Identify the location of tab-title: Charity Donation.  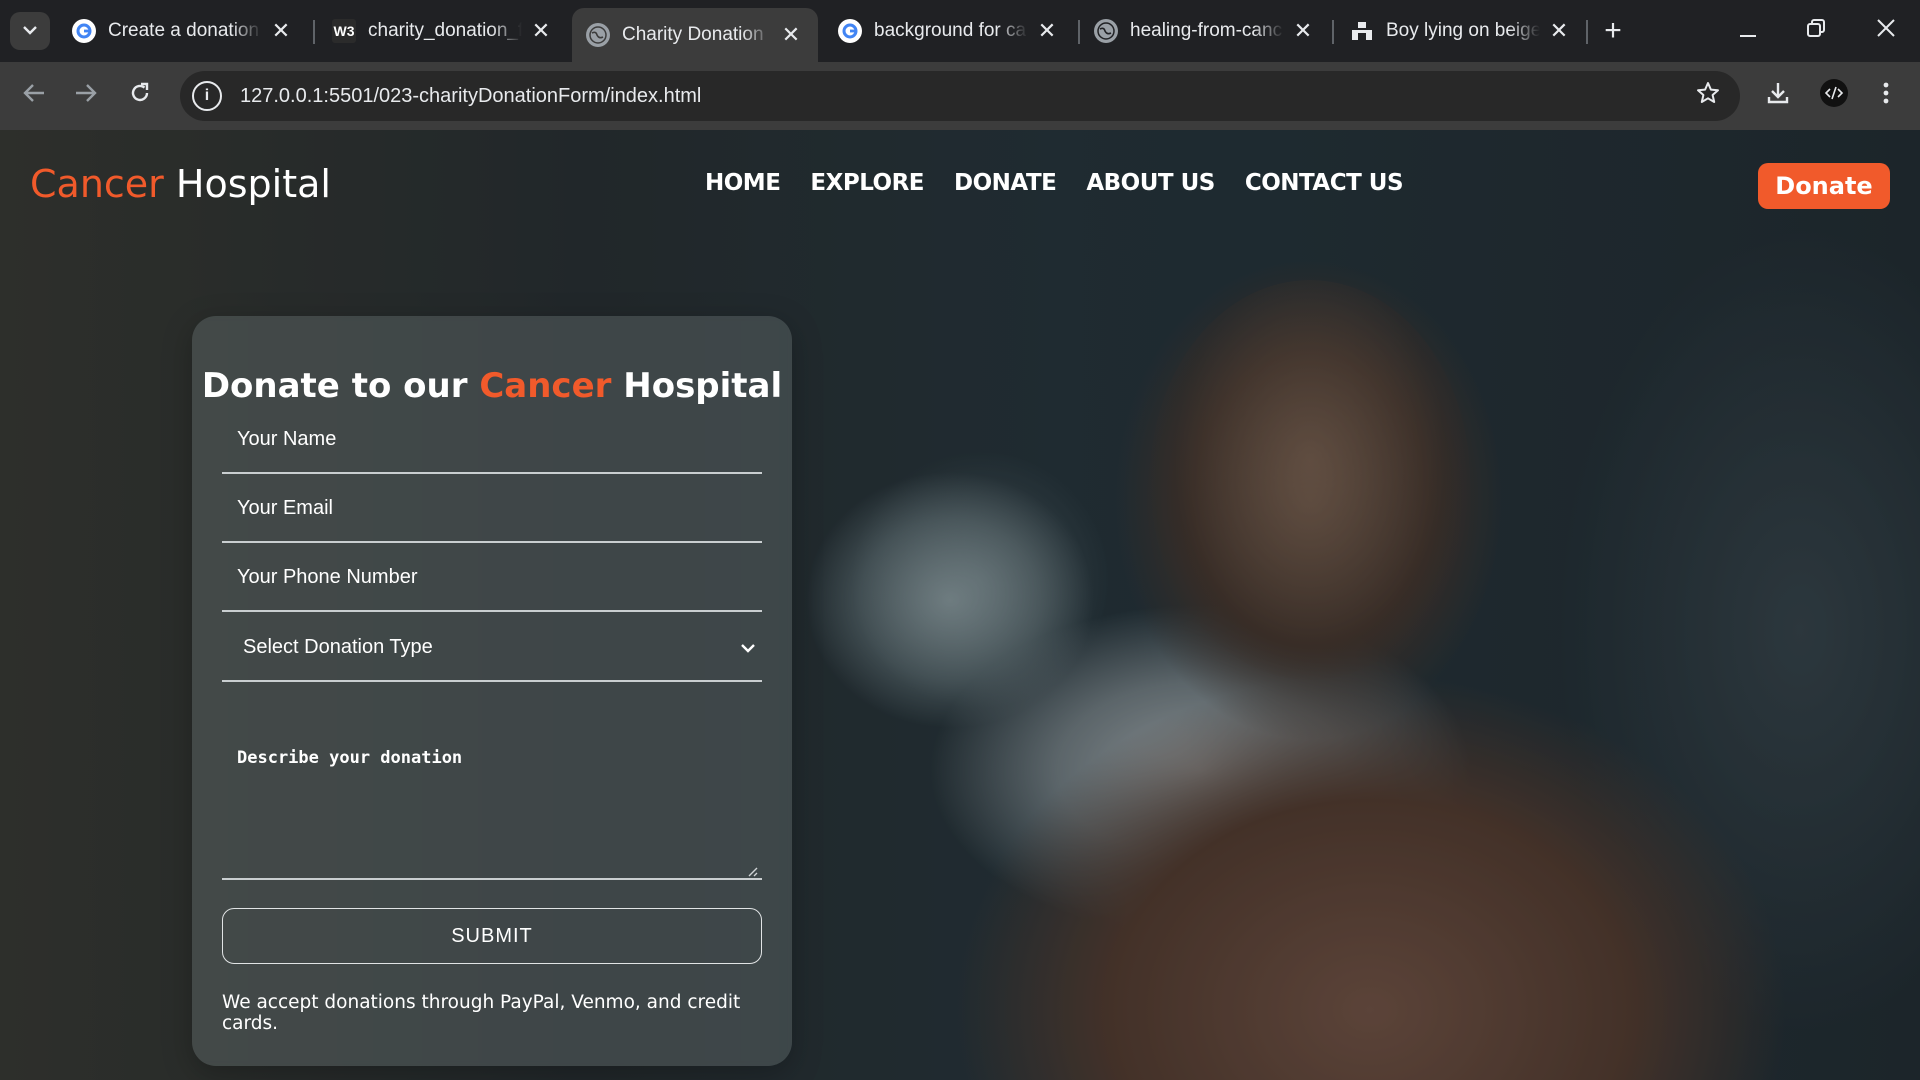
(693, 34).